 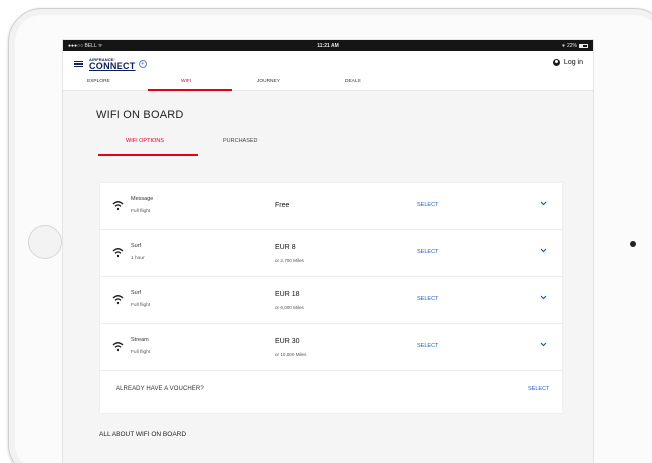 I want to click on login-label: Log in, so click(x=573, y=62).